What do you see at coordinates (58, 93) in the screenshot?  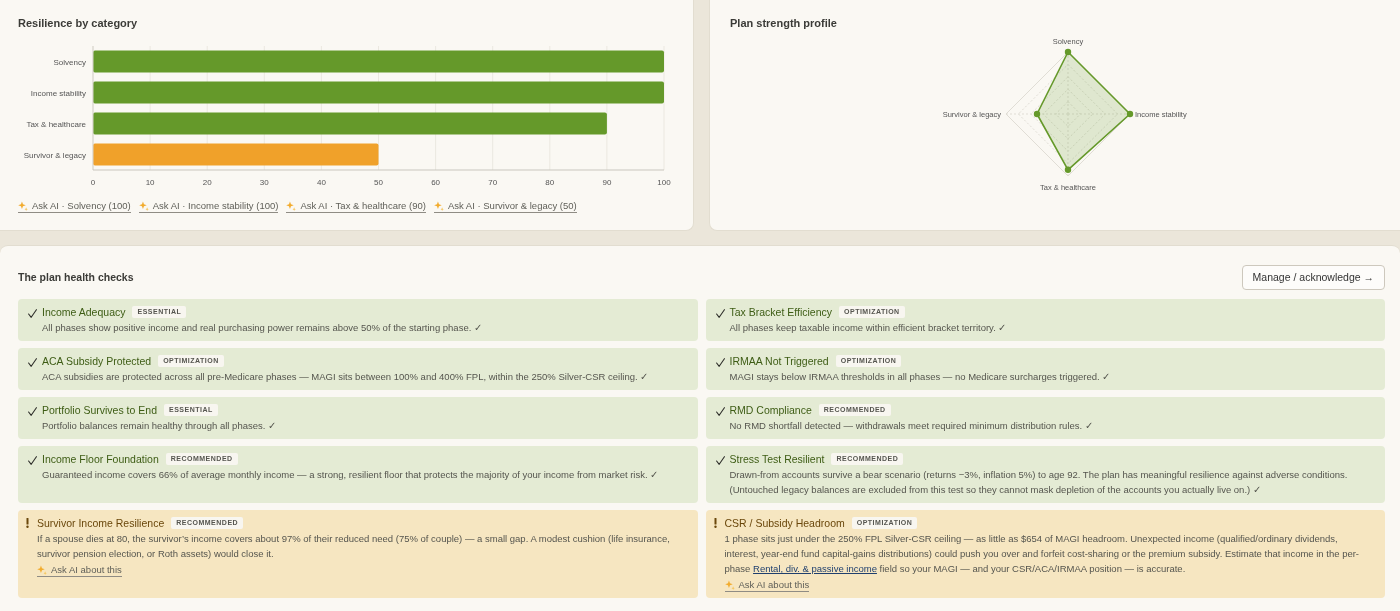 I see `axis-label: Income stability` at bounding box center [58, 93].